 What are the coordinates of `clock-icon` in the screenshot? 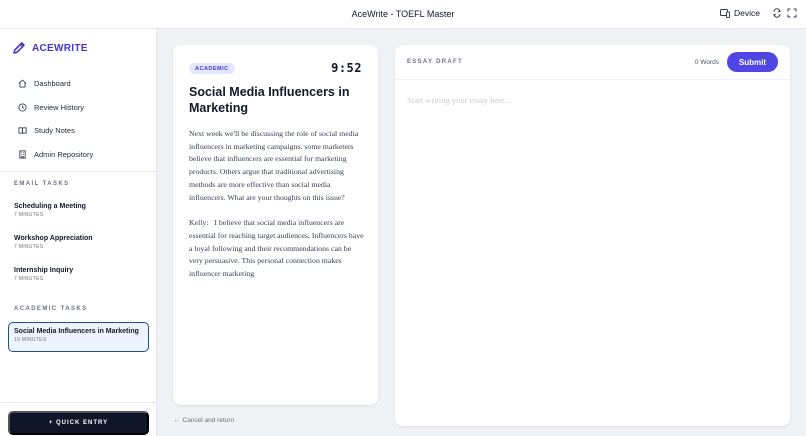 It's located at (22, 107).